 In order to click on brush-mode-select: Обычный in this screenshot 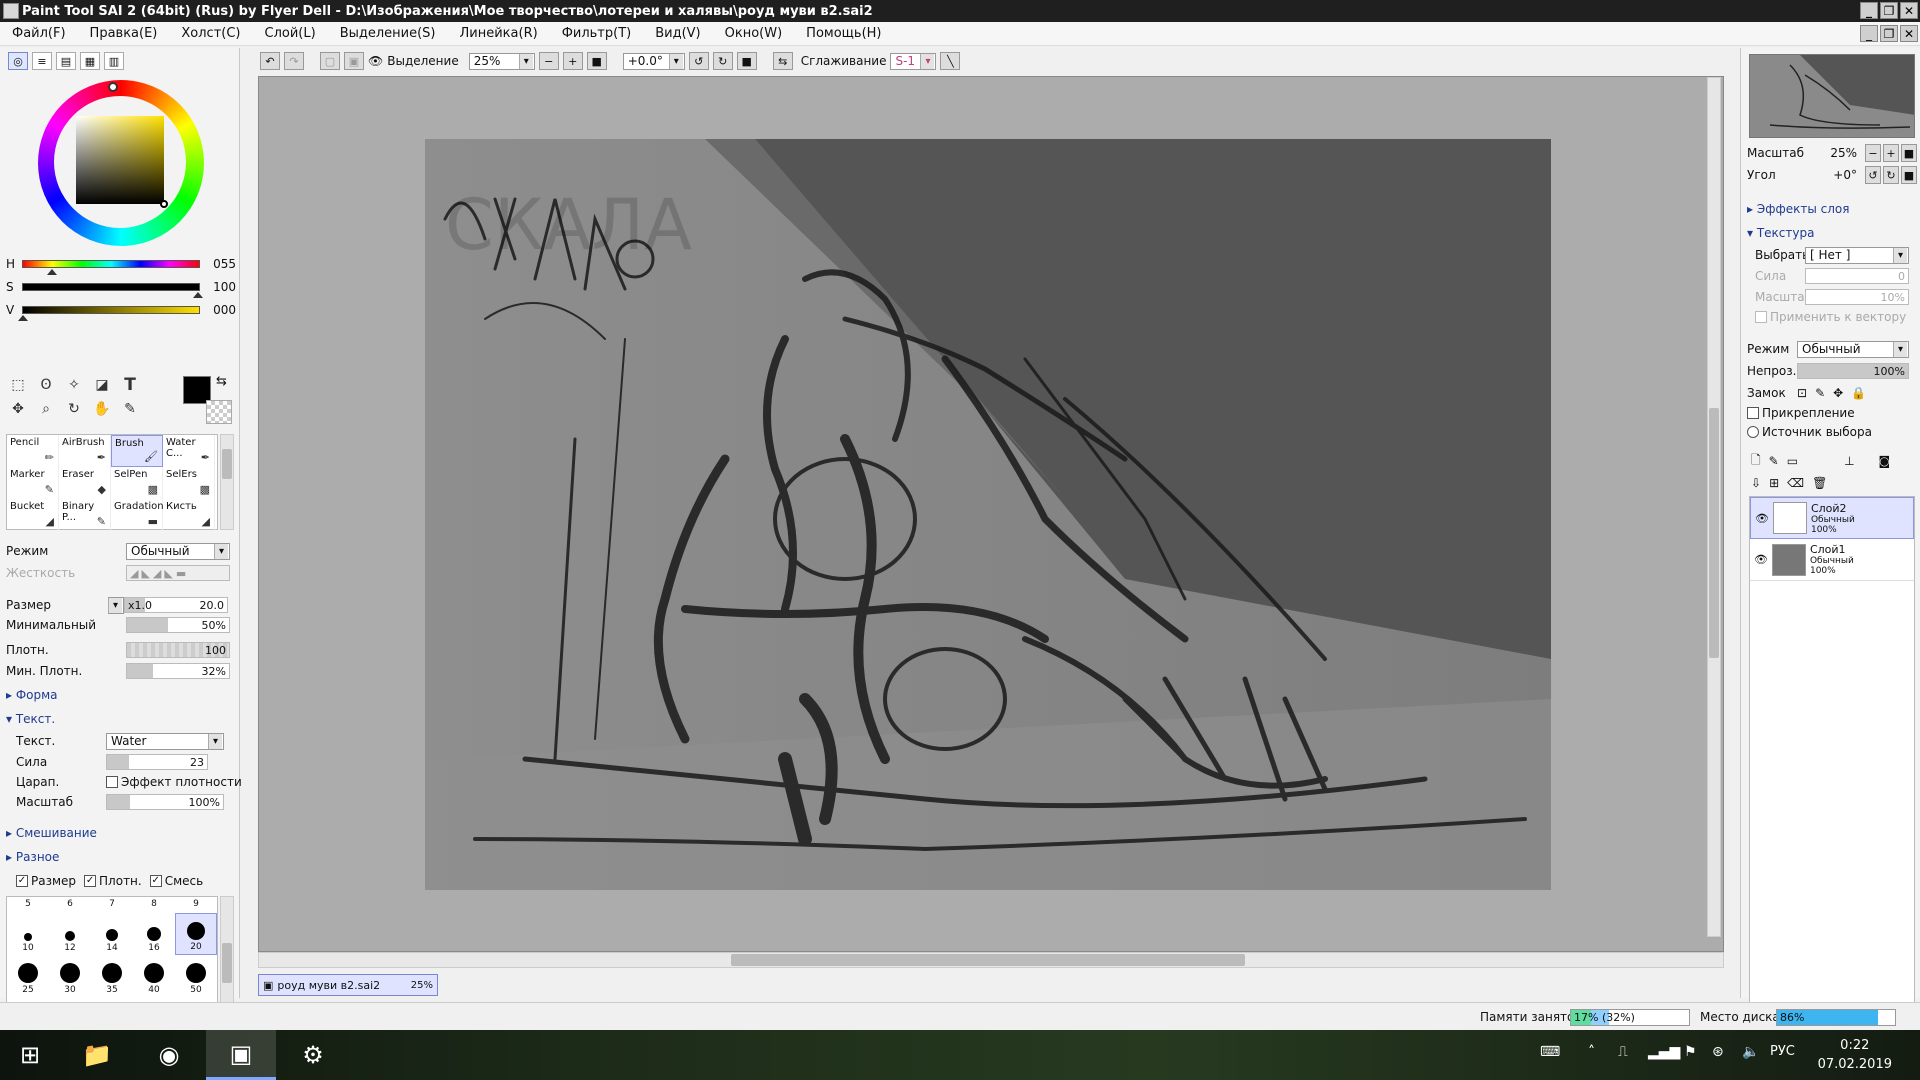, I will do `click(178, 551)`.